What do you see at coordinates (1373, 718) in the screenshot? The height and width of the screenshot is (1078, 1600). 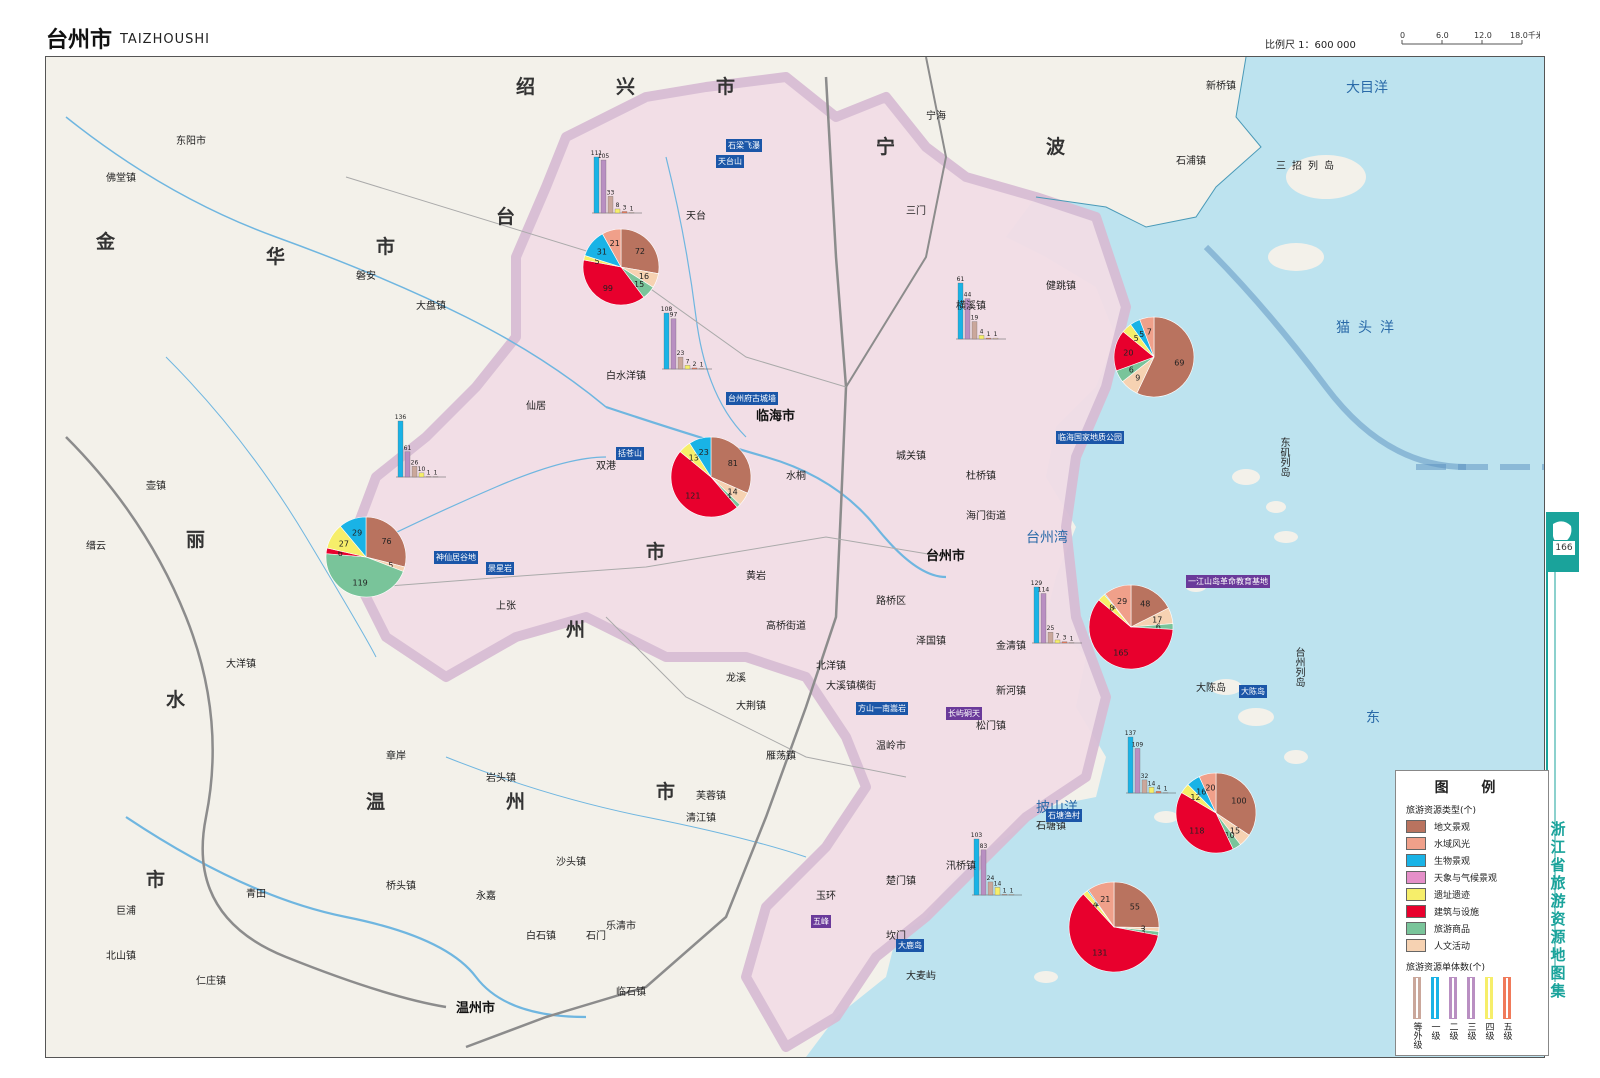 I see `sea-label: 东` at bounding box center [1373, 718].